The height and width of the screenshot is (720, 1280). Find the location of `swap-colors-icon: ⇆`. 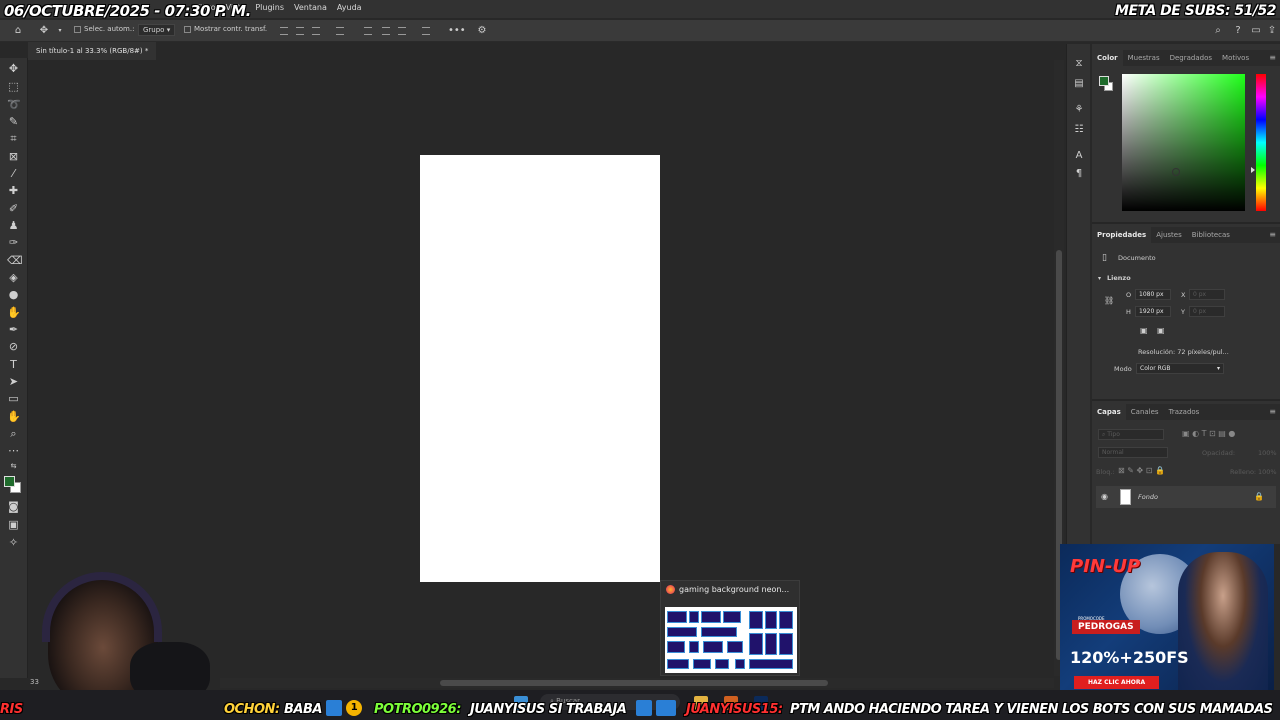

swap-colors-icon: ⇆ is located at coordinates (13, 466).